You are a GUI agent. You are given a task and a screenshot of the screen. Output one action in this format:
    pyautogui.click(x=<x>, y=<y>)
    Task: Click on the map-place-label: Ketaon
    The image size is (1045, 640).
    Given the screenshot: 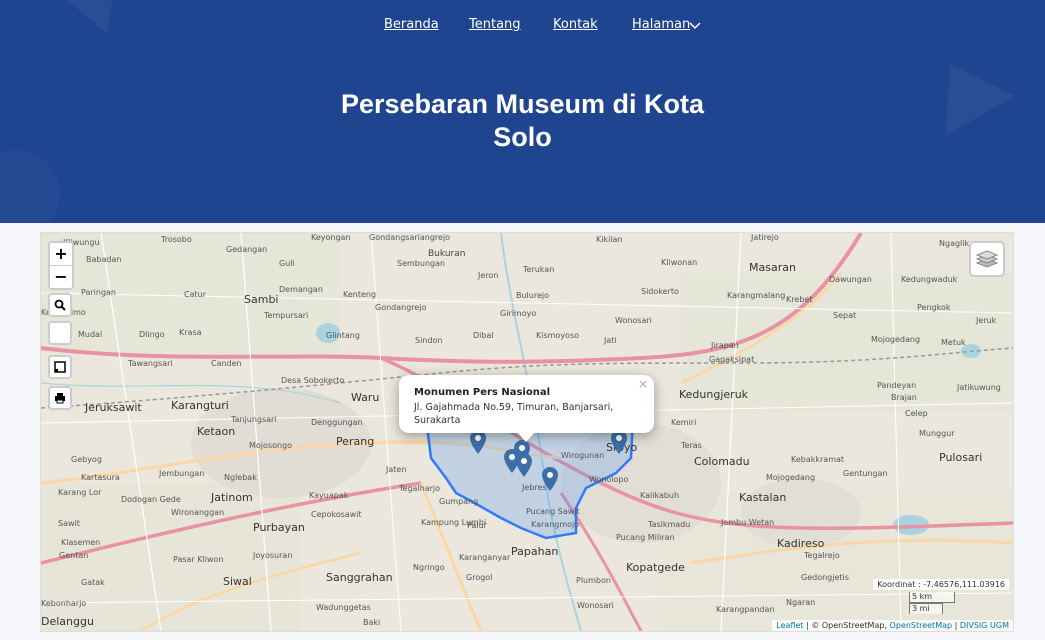 What is the action you would take?
    pyautogui.click(x=216, y=431)
    